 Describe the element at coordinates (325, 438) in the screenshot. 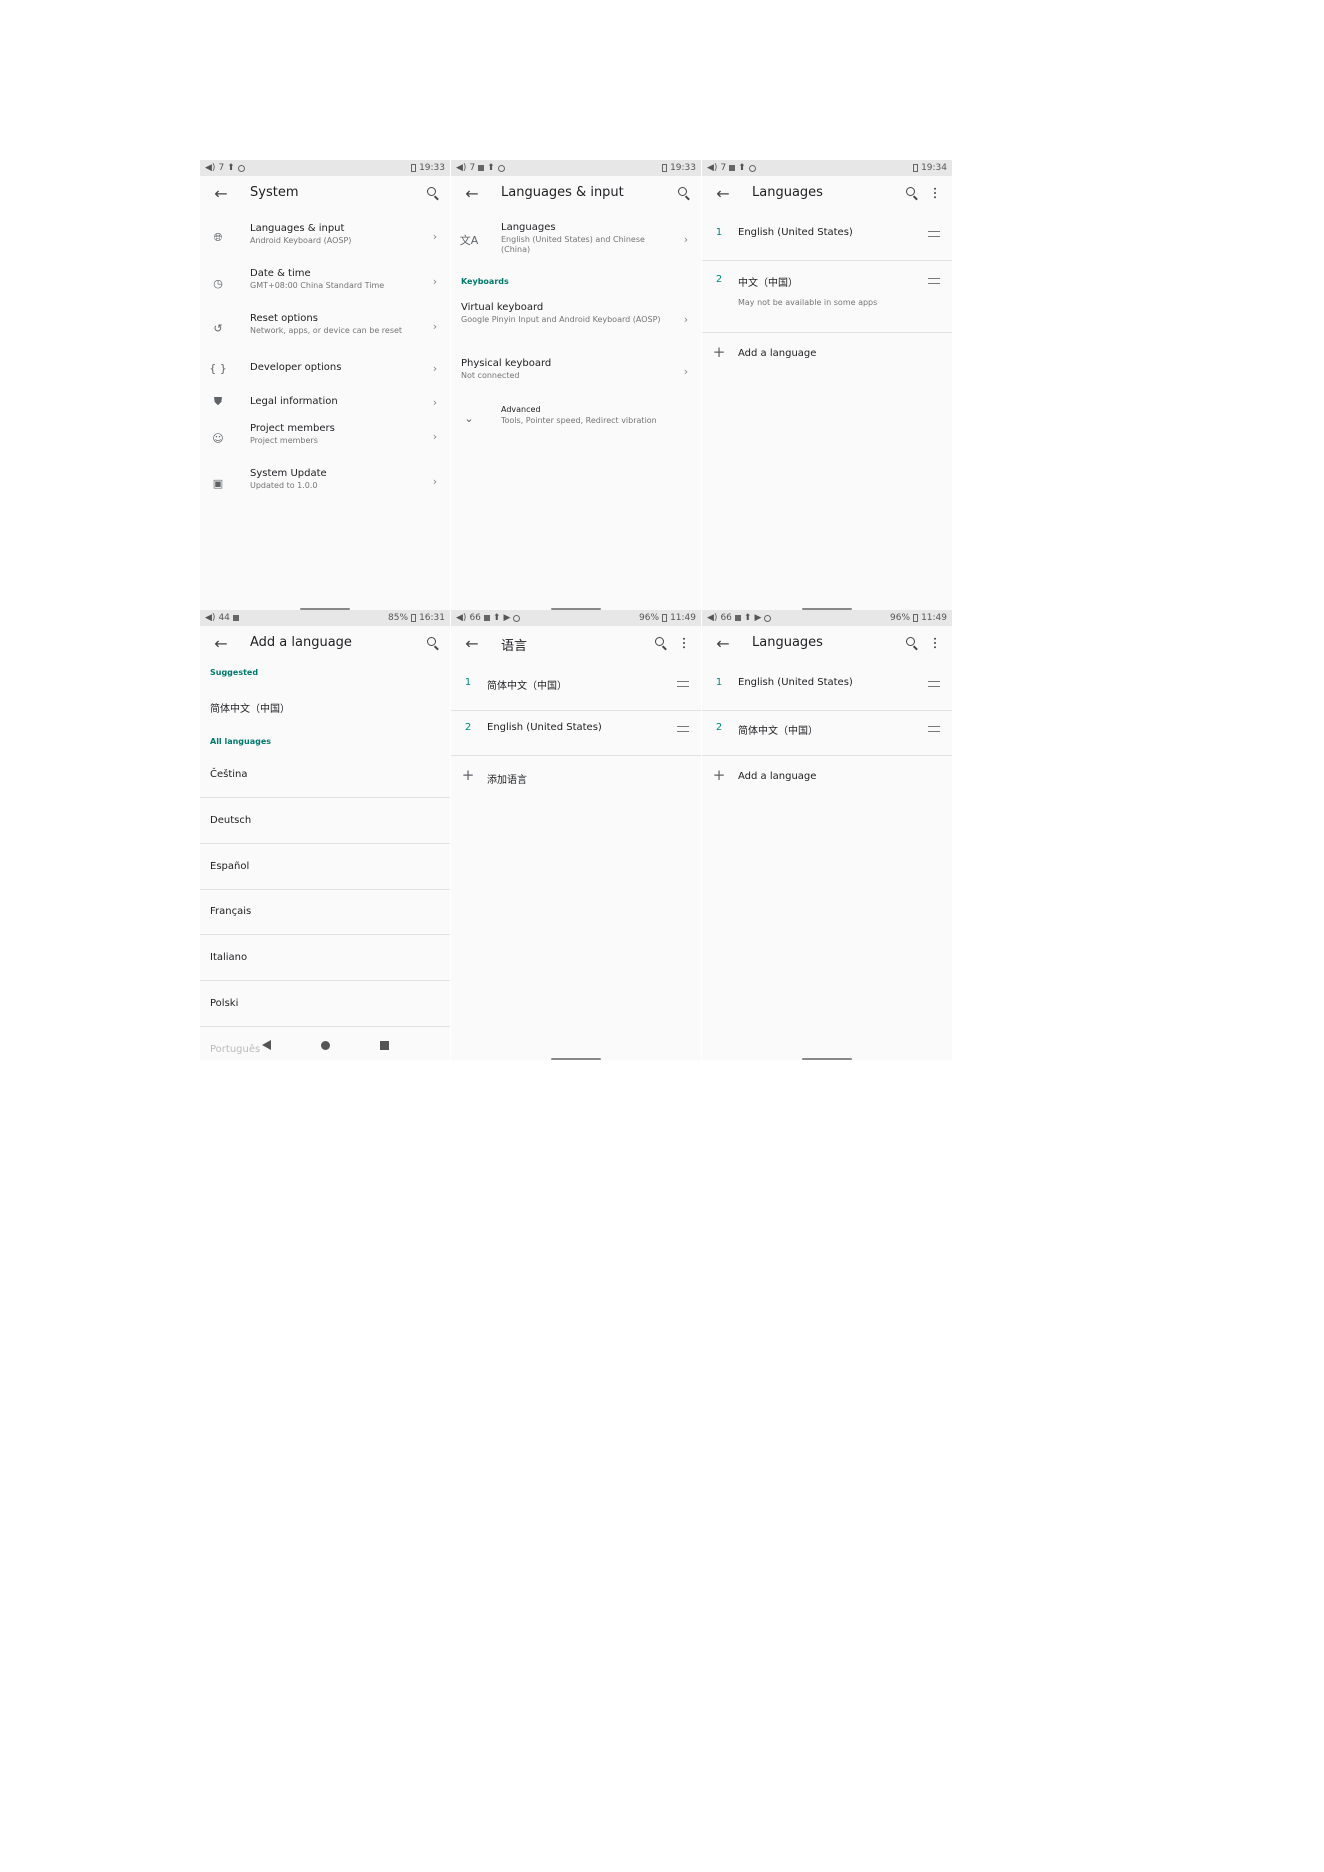

I see `settings-item-project-members: ☺ Project members Project members ›` at that location.